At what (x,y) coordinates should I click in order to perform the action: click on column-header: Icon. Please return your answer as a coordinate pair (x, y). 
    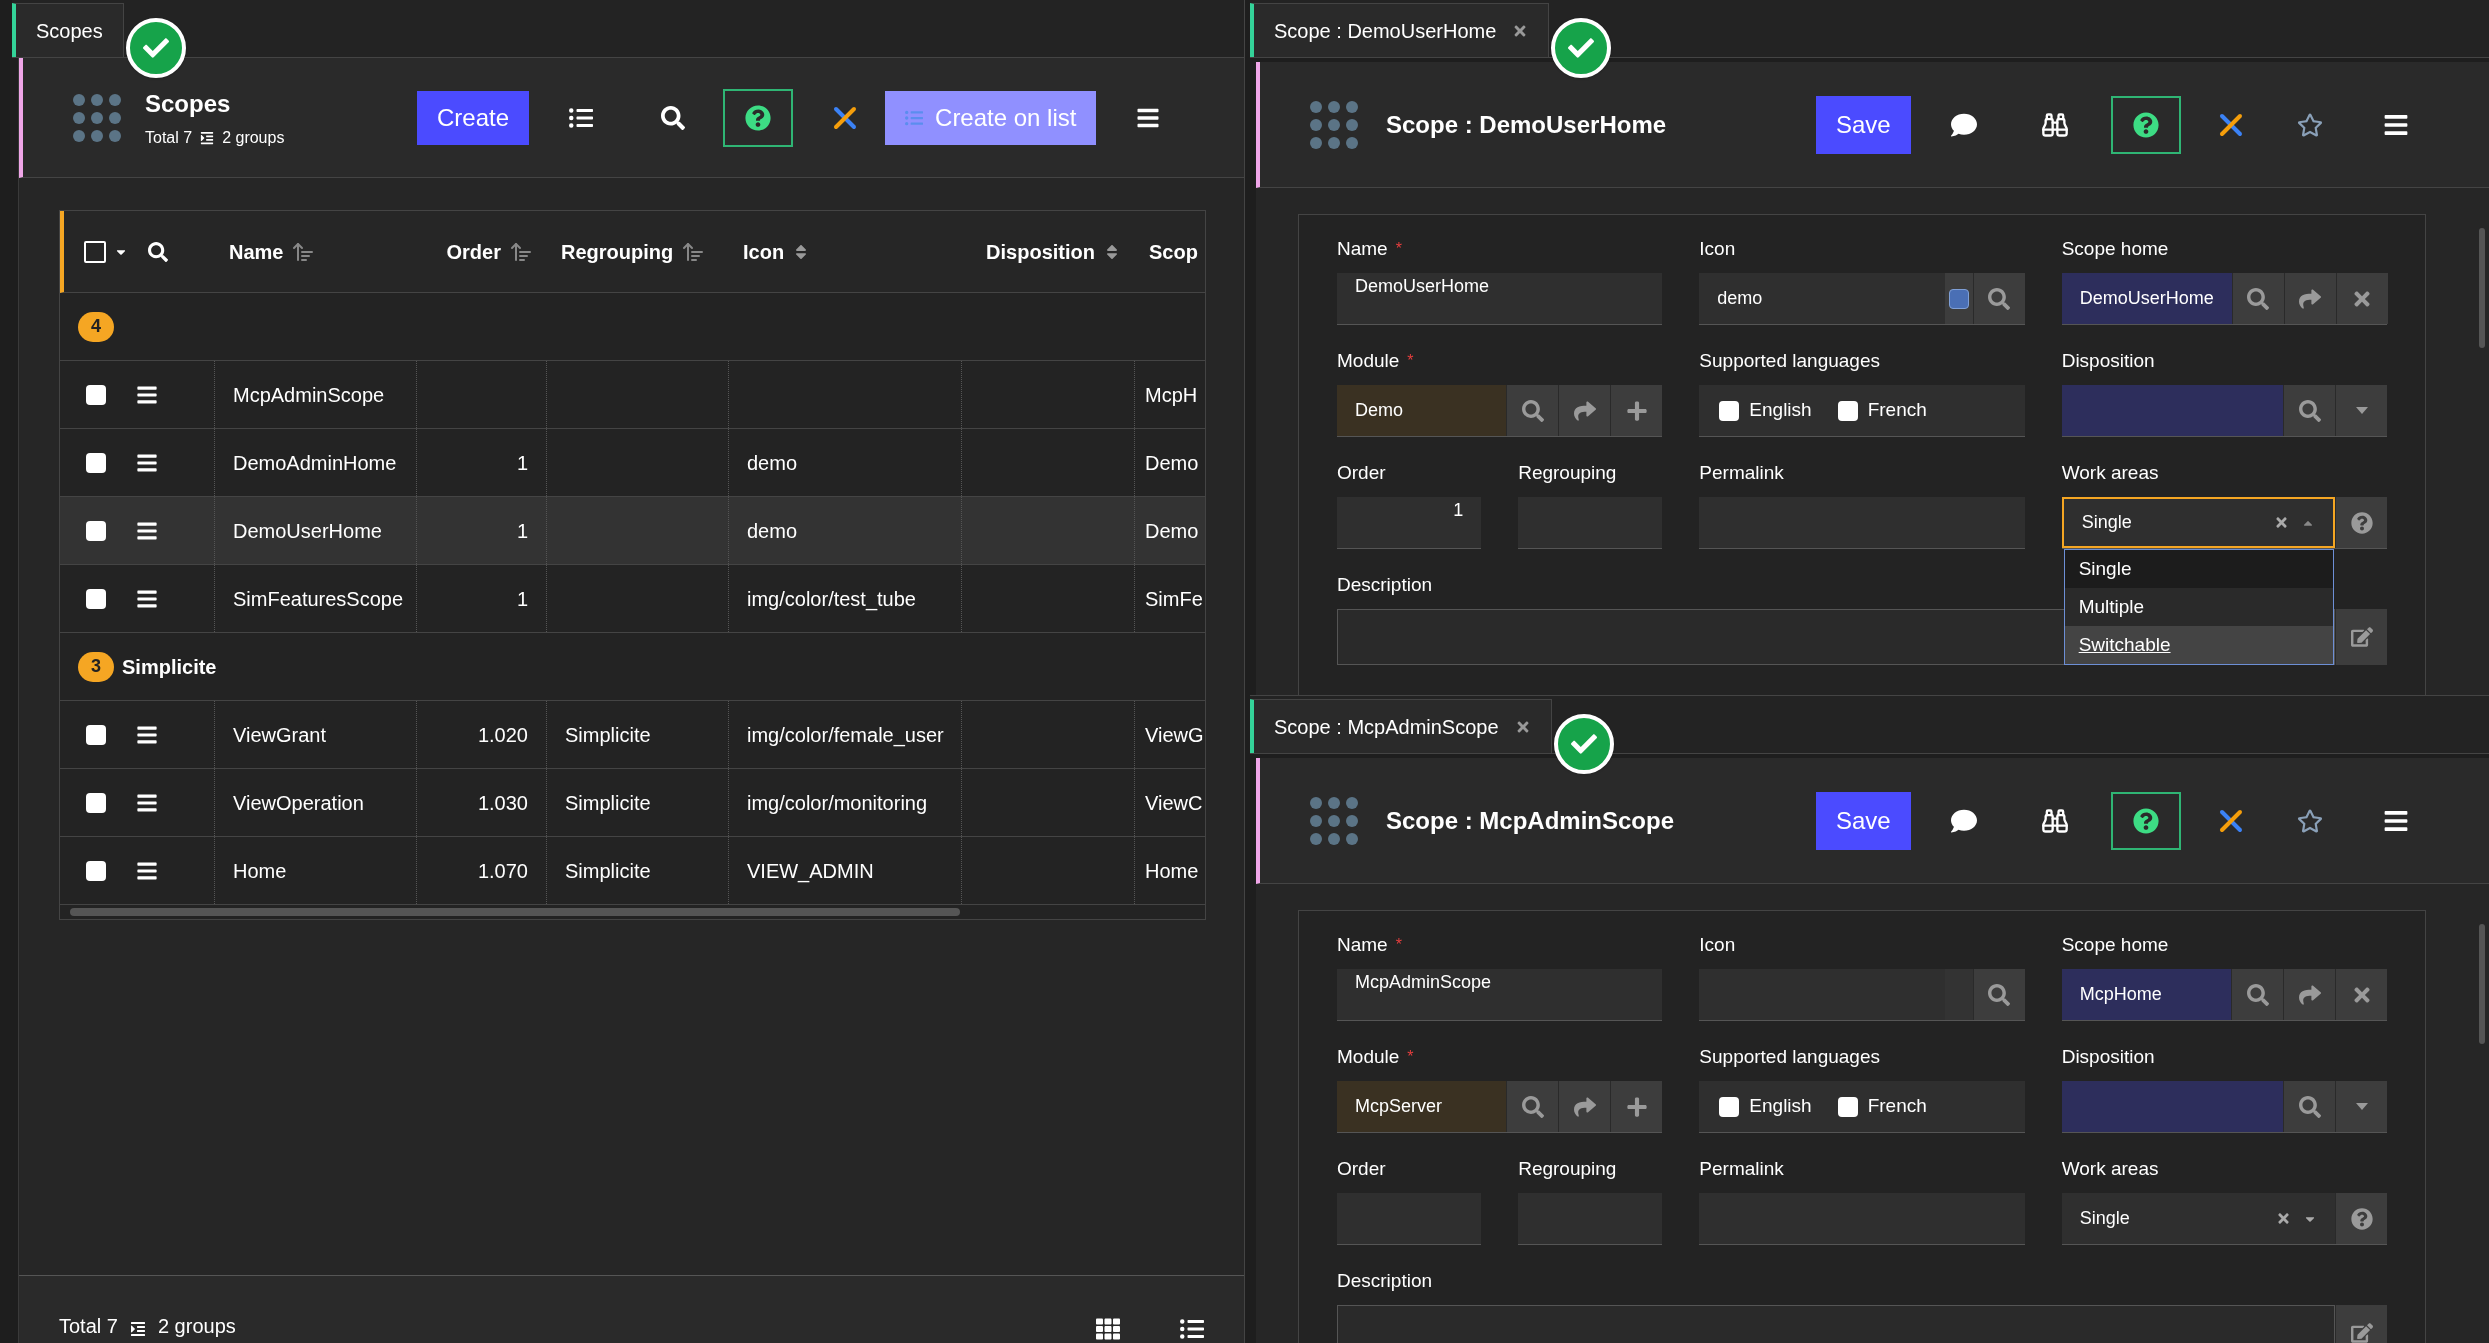
    Looking at the image, I should click on (764, 251).